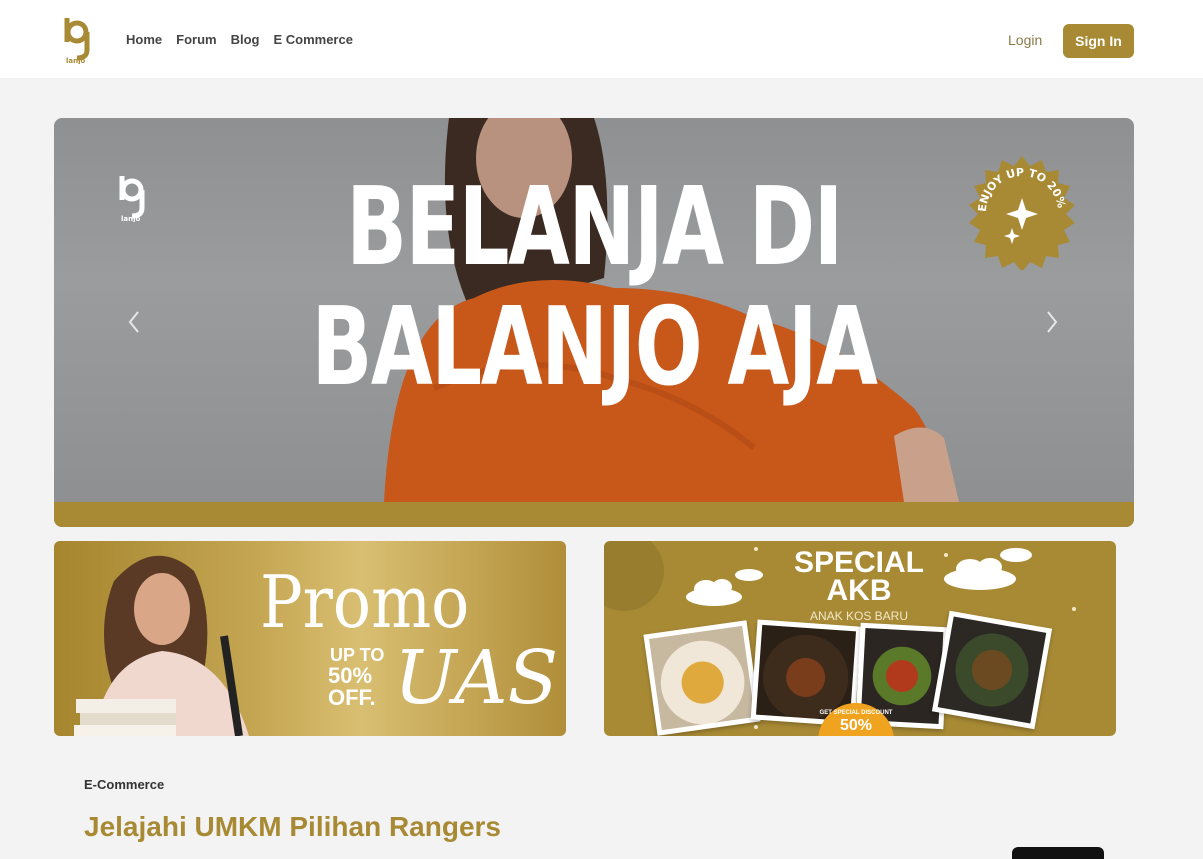  I want to click on hero-headline-line1: BELANJA DI, so click(594, 227).